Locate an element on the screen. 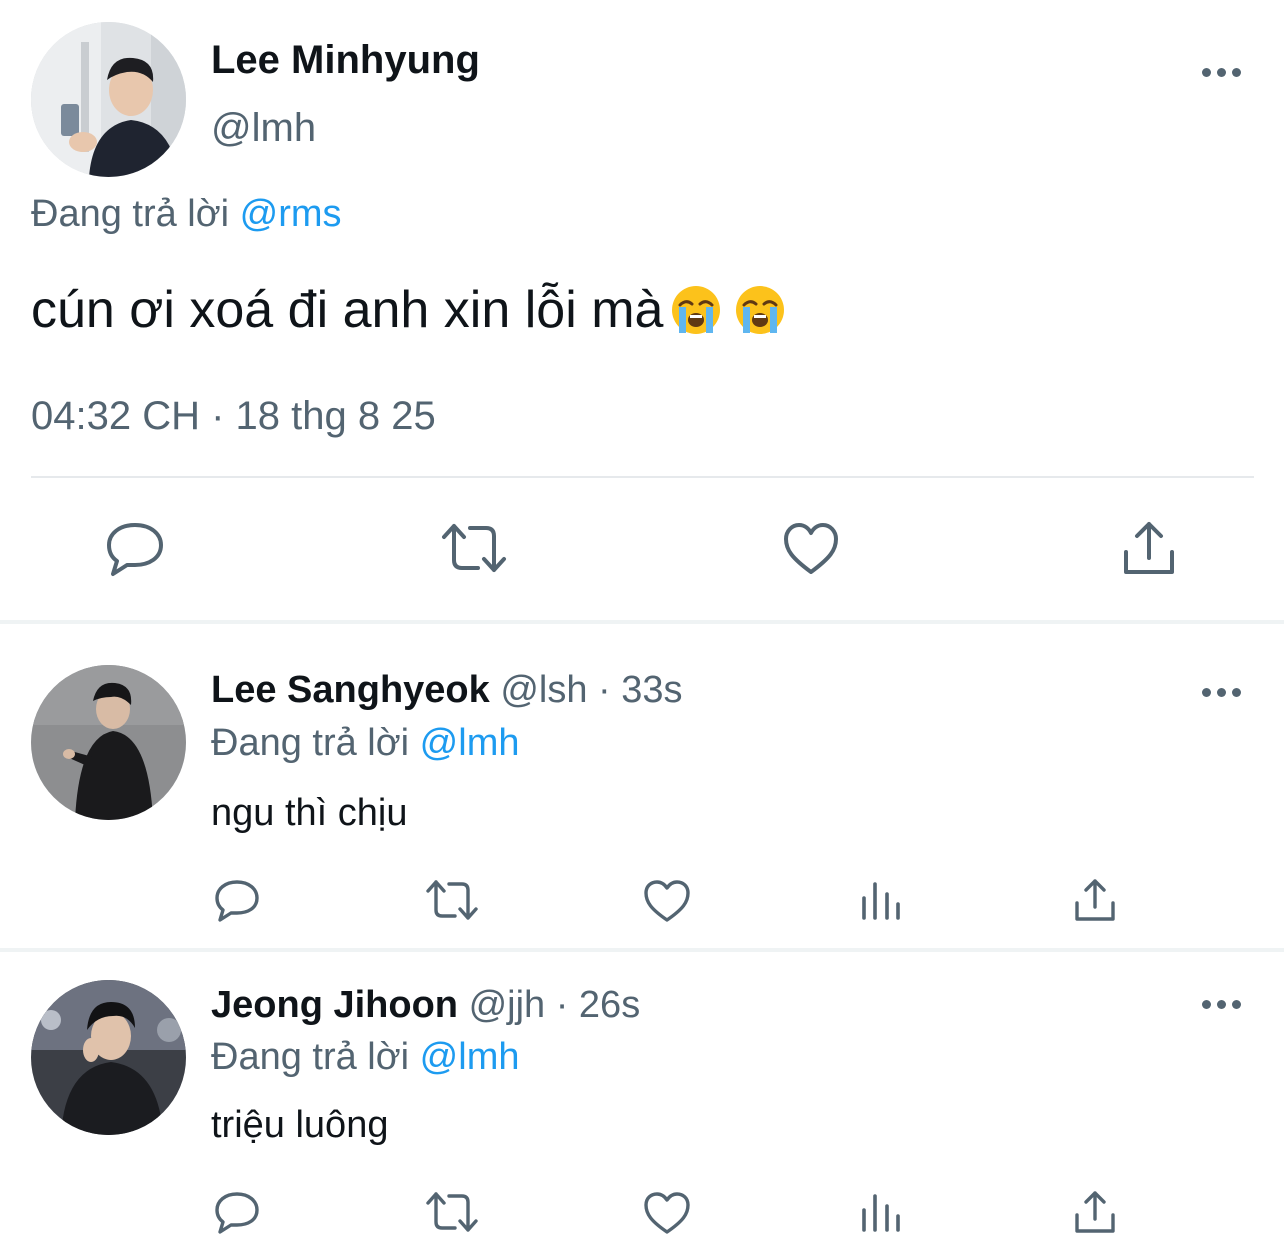 The image size is (1284, 1253). tweet-text: ngu thì chịu is located at coordinates (309, 813).